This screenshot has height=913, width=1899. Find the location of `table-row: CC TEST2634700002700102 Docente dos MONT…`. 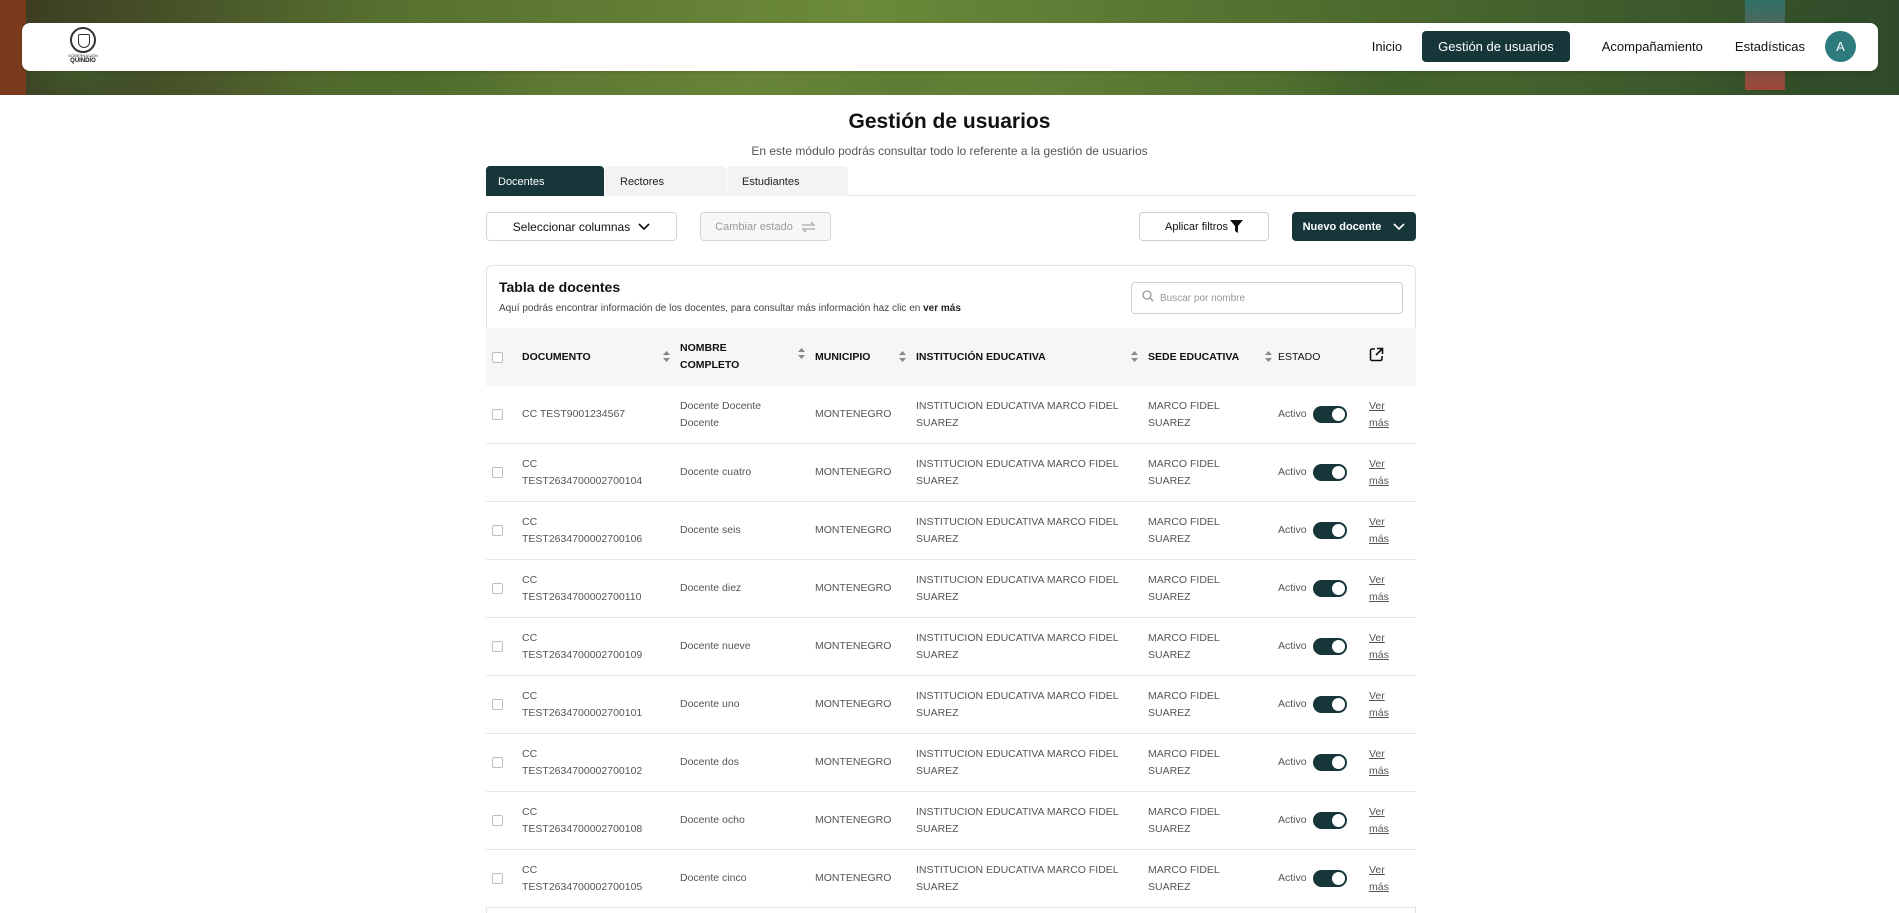

table-row: CC TEST2634700002700102 Docente dos MONT… is located at coordinates (951, 763).